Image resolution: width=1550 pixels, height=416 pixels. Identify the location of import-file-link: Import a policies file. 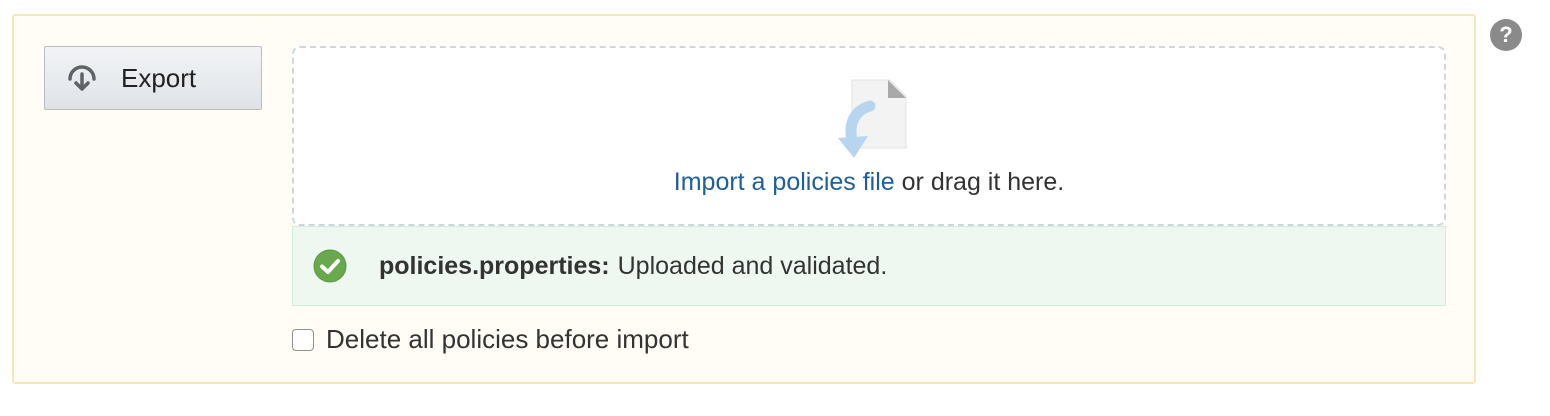
(784, 182).